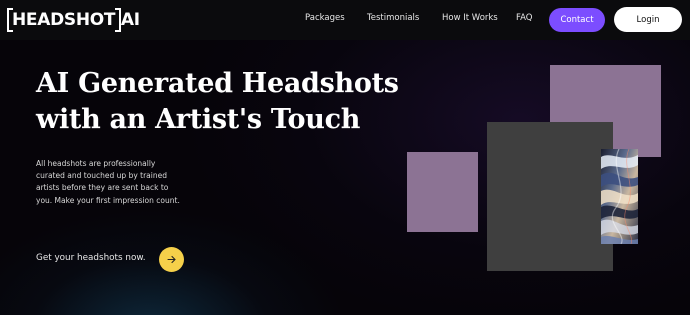  I want to click on login-button: Login, so click(648, 19).